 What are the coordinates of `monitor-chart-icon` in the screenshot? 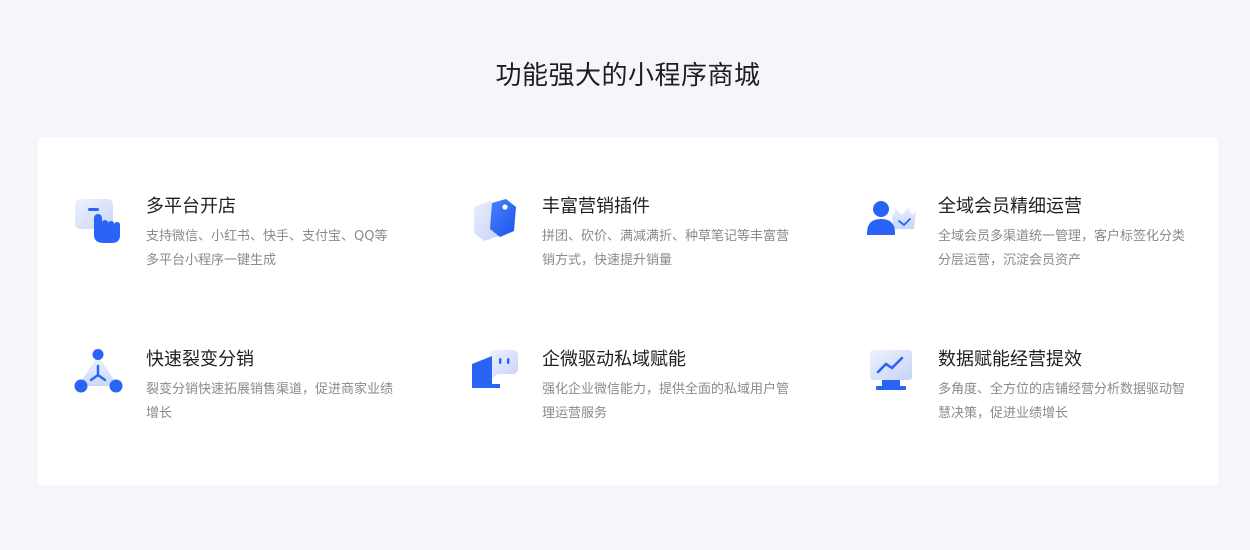 It's located at (892, 374).